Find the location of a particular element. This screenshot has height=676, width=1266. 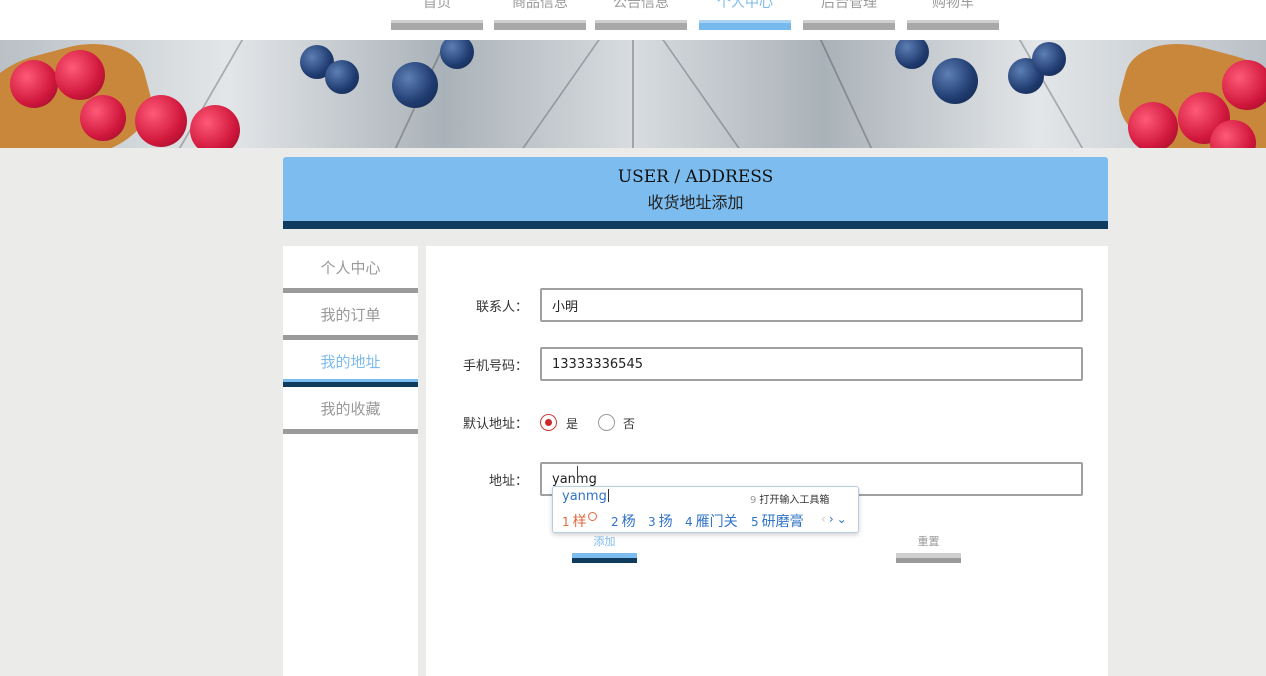

ime-candidate: 1样 is located at coordinates (579, 521).